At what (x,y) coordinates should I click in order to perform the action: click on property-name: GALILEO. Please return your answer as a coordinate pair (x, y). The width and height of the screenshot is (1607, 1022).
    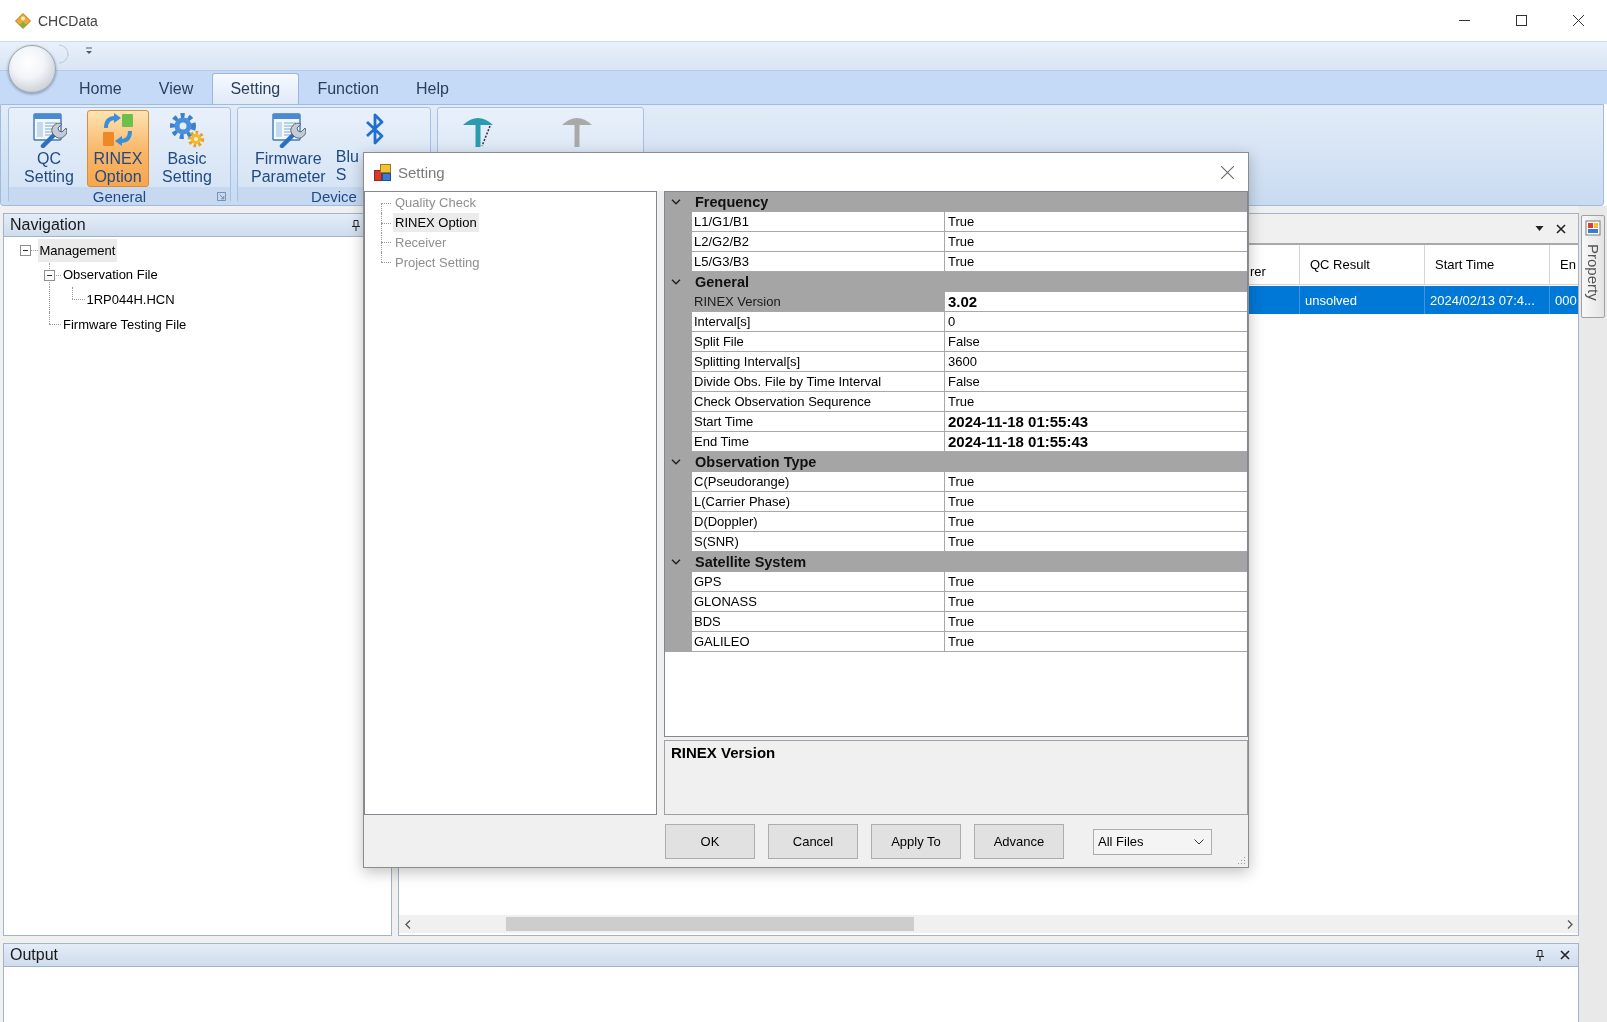
    Looking at the image, I should click on (818, 642).